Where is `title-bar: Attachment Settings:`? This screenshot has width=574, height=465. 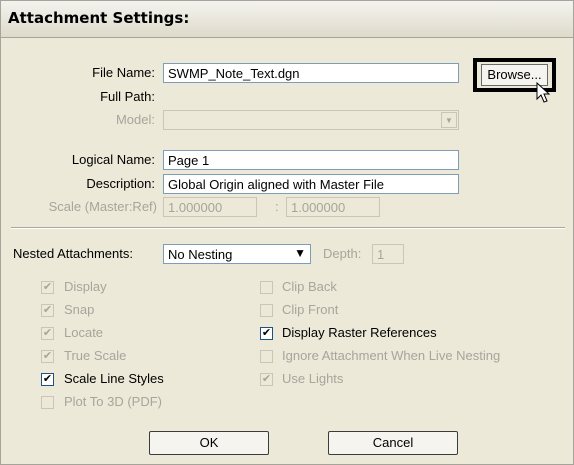
title-bar: Attachment Settings: is located at coordinates (287, 19).